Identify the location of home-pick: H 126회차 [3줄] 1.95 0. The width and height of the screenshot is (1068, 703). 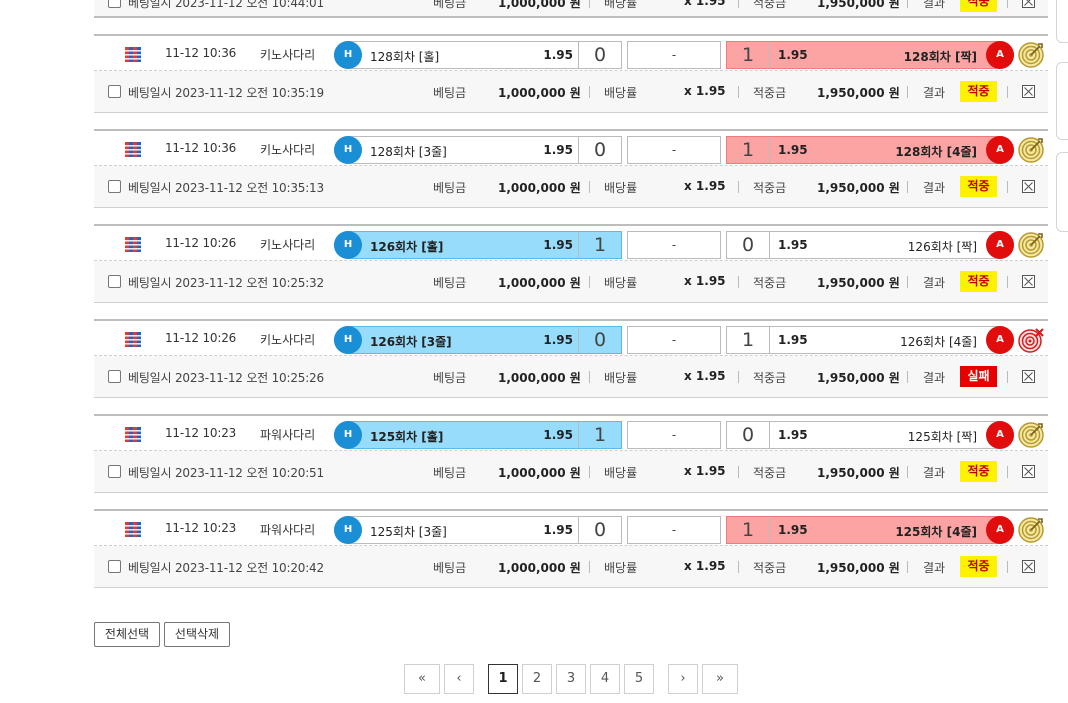
(478, 340).